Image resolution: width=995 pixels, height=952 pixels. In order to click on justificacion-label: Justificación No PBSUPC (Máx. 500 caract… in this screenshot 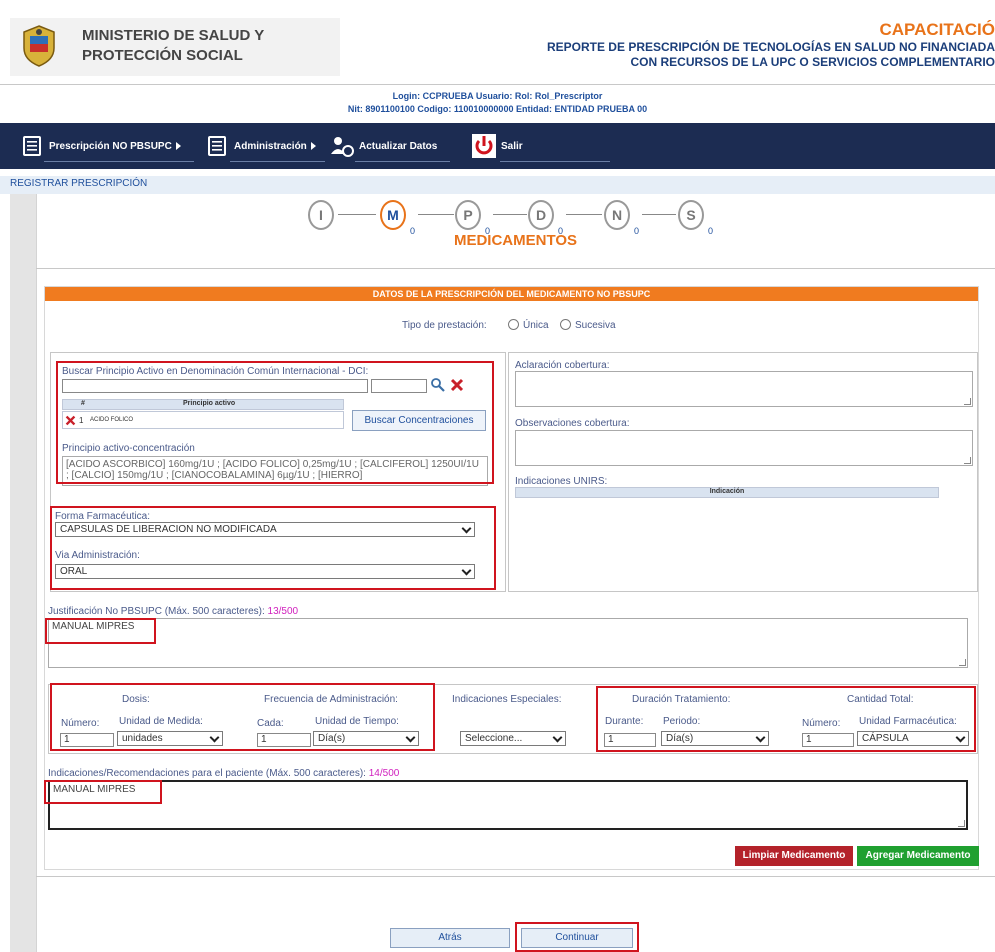, I will do `click(173, 611)`.